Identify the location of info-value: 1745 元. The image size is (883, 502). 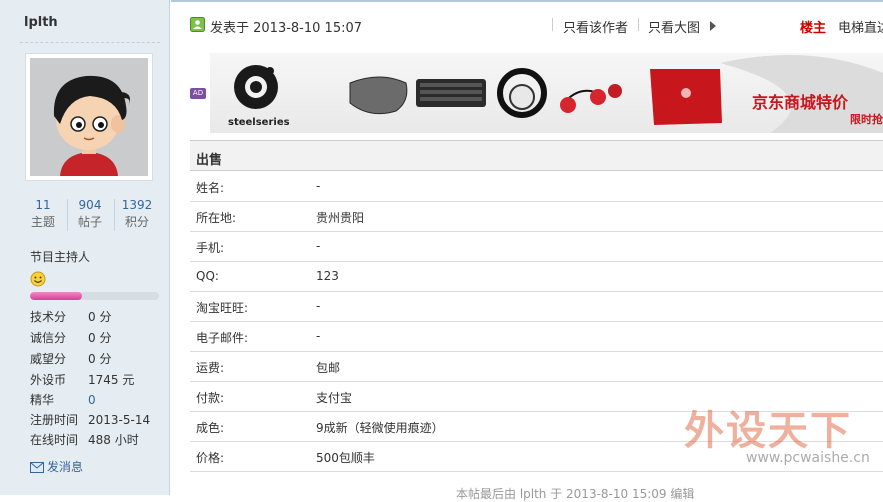
(111, 380).